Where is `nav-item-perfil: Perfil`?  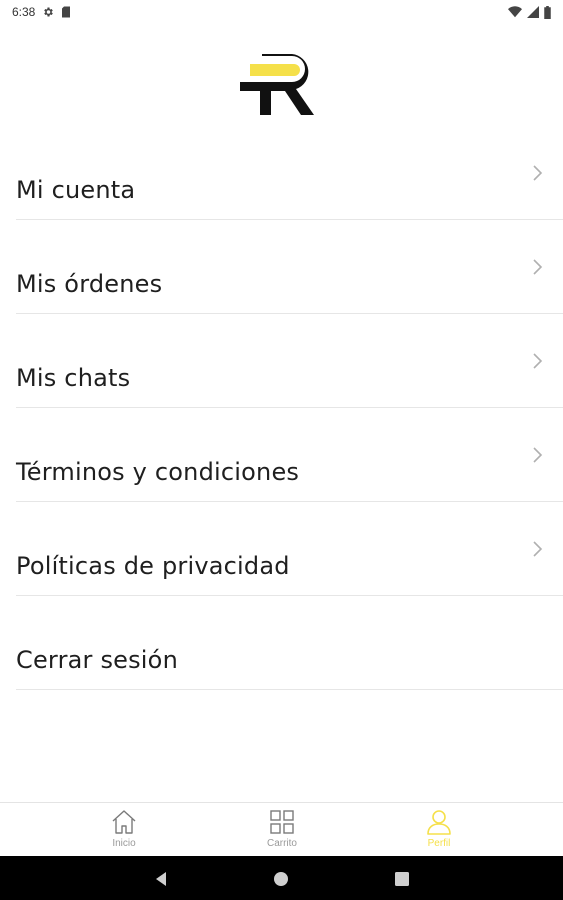
nav-item-perfil: Perfil is located at coordinates (439, 831).